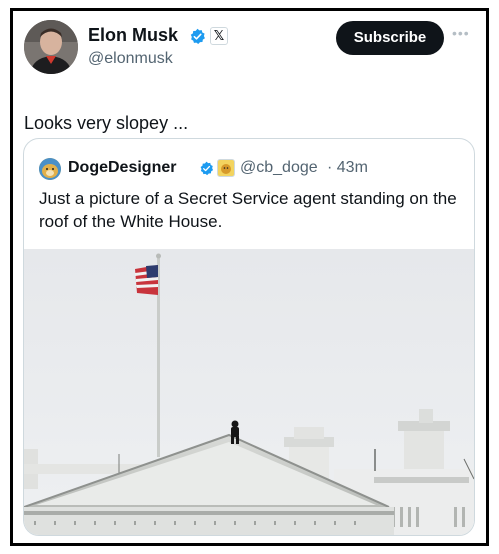 Image resolution: width=499 pixels, height=554 pixels. Describe the element at coordinates (122, 168) in the screenshot. I see `quoted-author-name: DogeDesigner` at that location.